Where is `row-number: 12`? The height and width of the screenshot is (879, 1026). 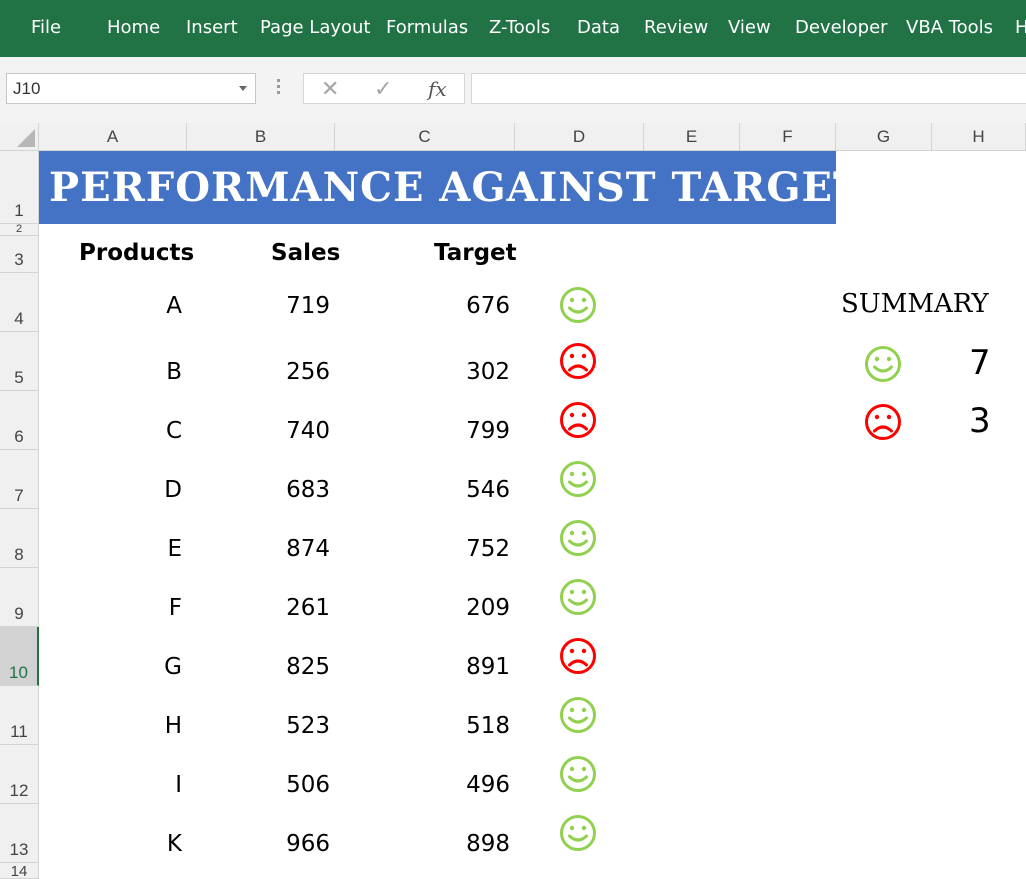
row-number: 12 is located at coordinates (19, 790).